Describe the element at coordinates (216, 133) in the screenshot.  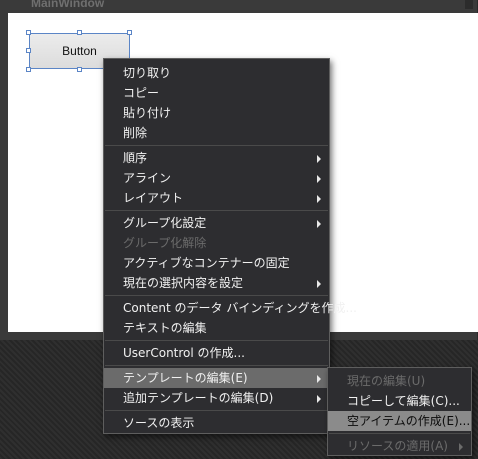
I see `menu-item-0-3: 削除` at that location.